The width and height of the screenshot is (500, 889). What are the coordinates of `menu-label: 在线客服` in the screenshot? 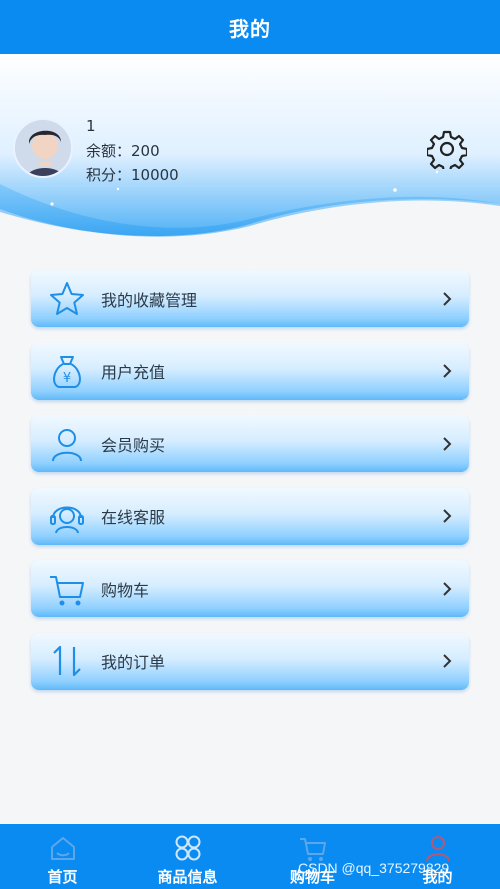 It's located at (133, 517).